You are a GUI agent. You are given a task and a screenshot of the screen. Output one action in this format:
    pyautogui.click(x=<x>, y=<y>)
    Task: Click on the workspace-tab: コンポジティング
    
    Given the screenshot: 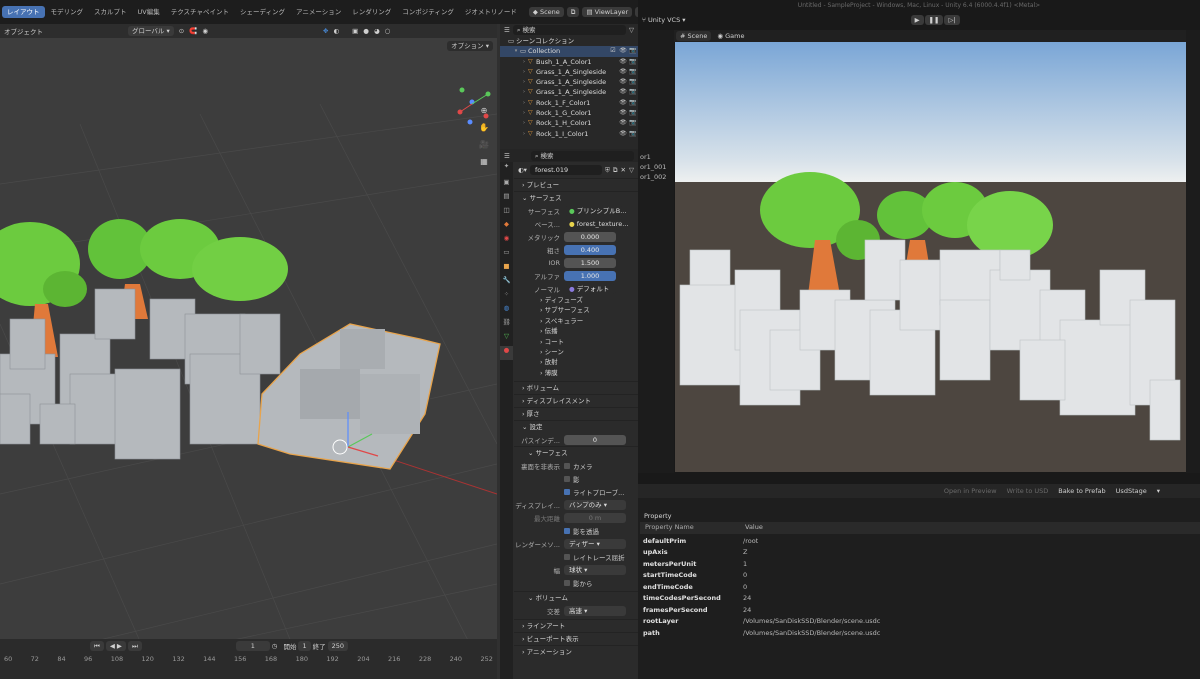 What is the action you would take?
    pyautogui.click(x=428, y=12)
    